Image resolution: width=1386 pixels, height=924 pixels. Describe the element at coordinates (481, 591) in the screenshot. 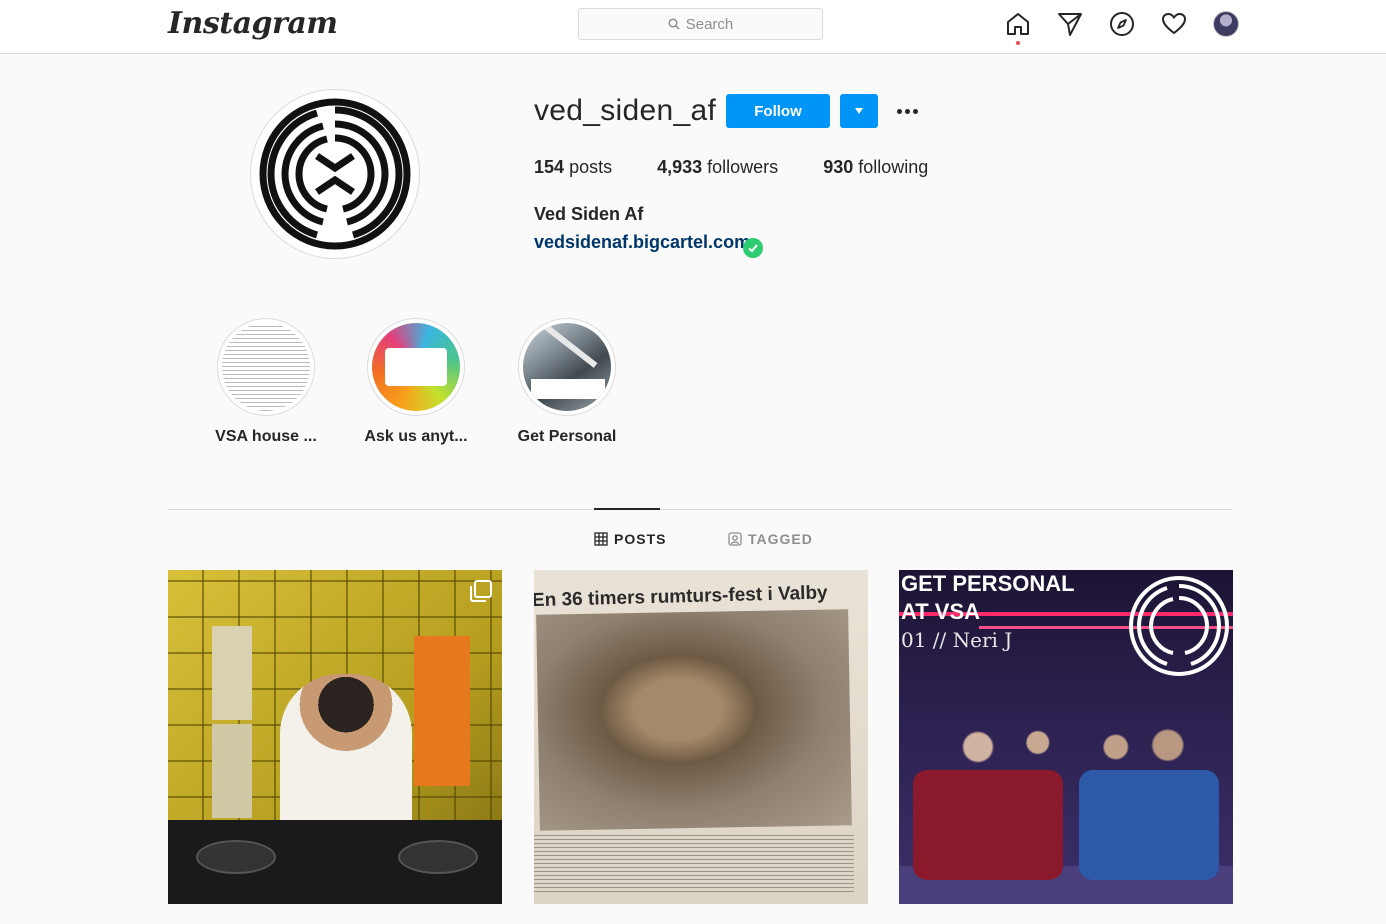

I see `carousel-icon` at that location.